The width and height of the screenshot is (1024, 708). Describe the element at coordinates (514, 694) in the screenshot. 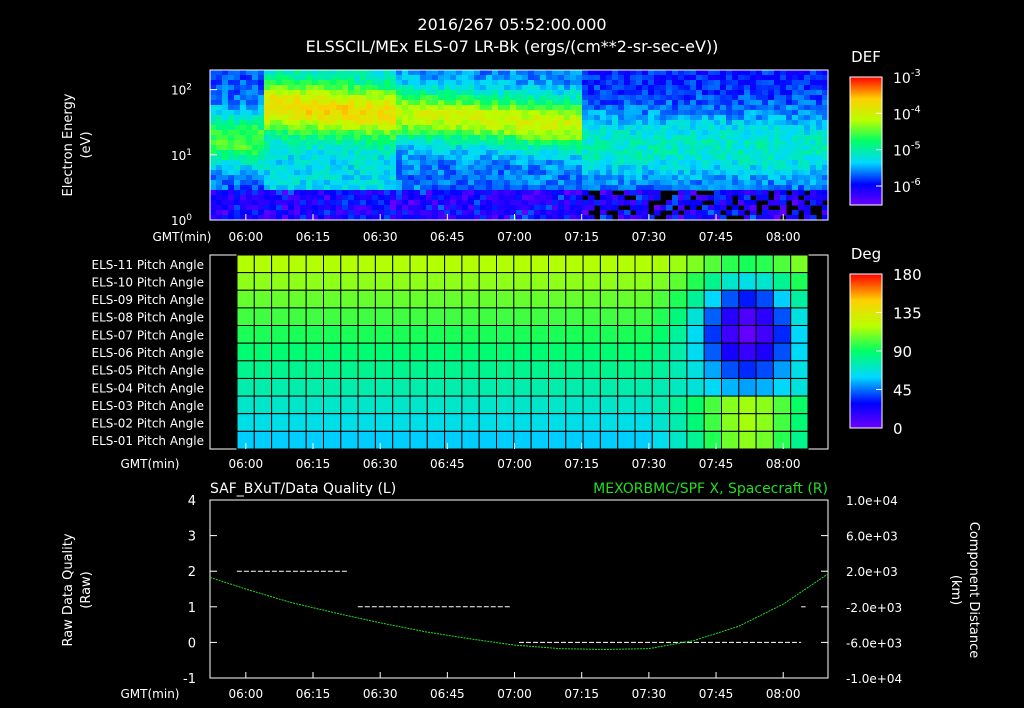

I see `line-xtick-label: 07:00` at that location.